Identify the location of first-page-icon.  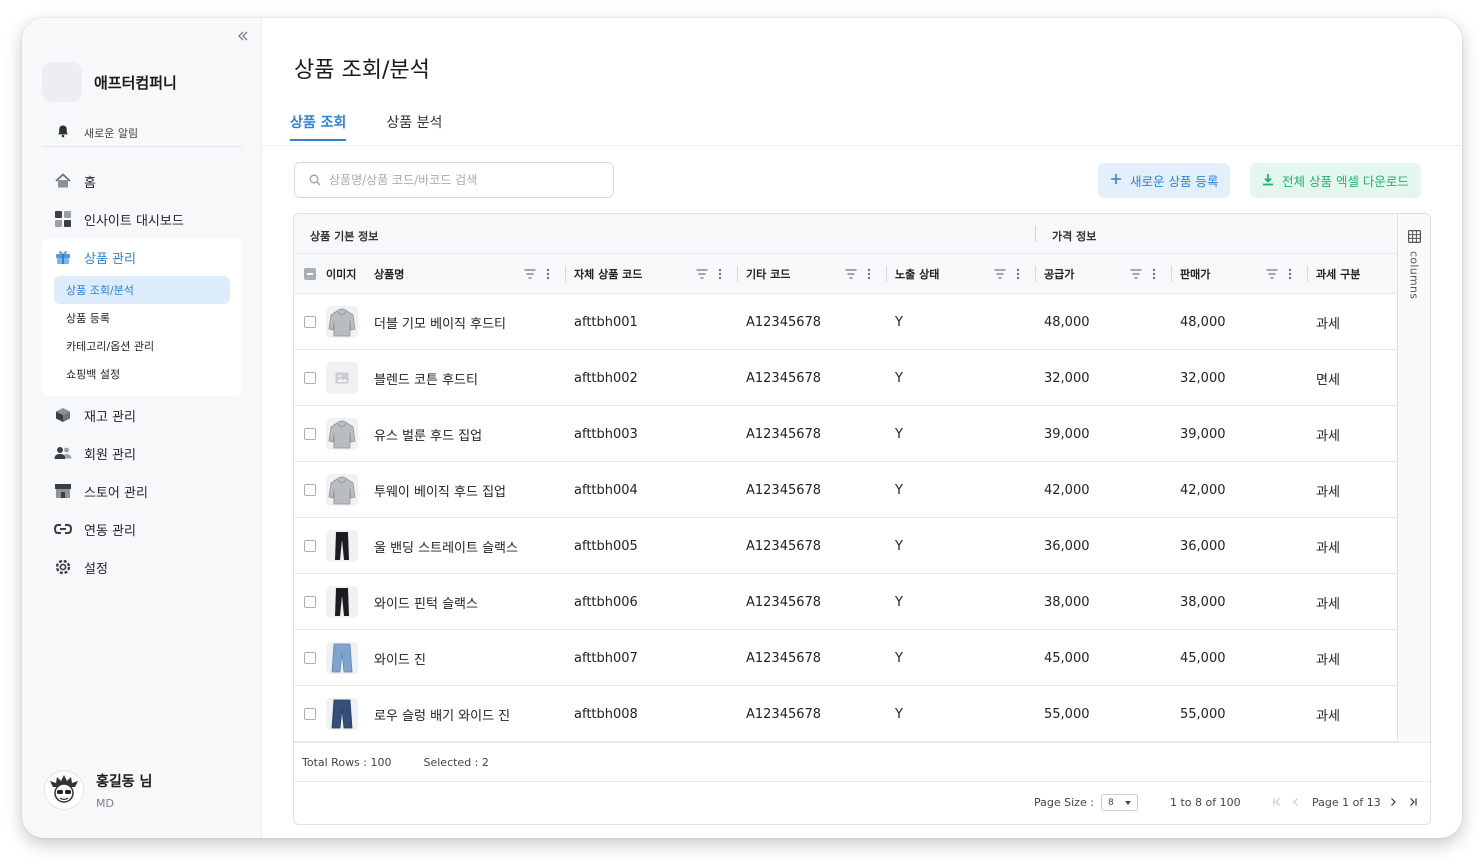
(1277, 802).